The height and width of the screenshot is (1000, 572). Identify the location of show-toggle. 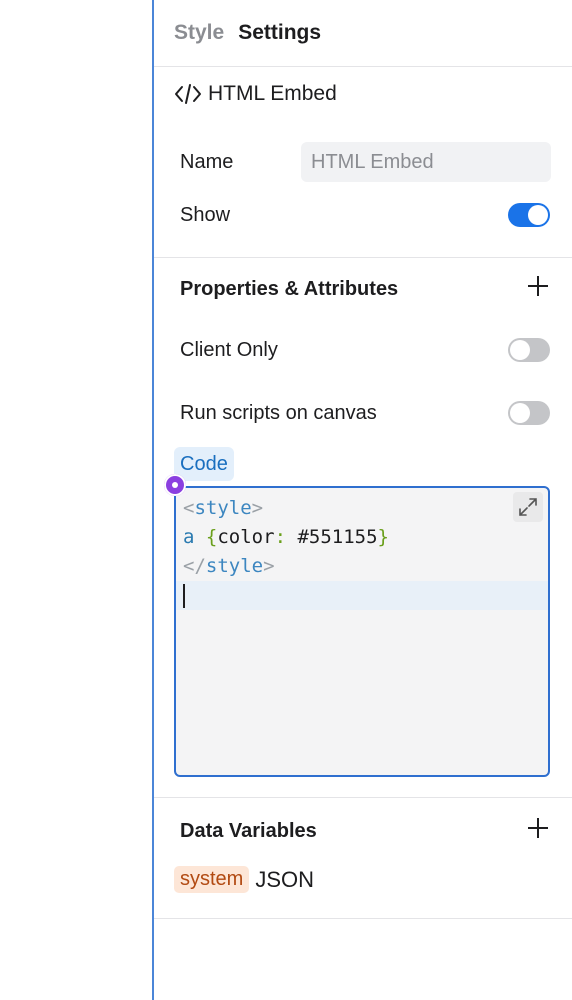
(529, 215).